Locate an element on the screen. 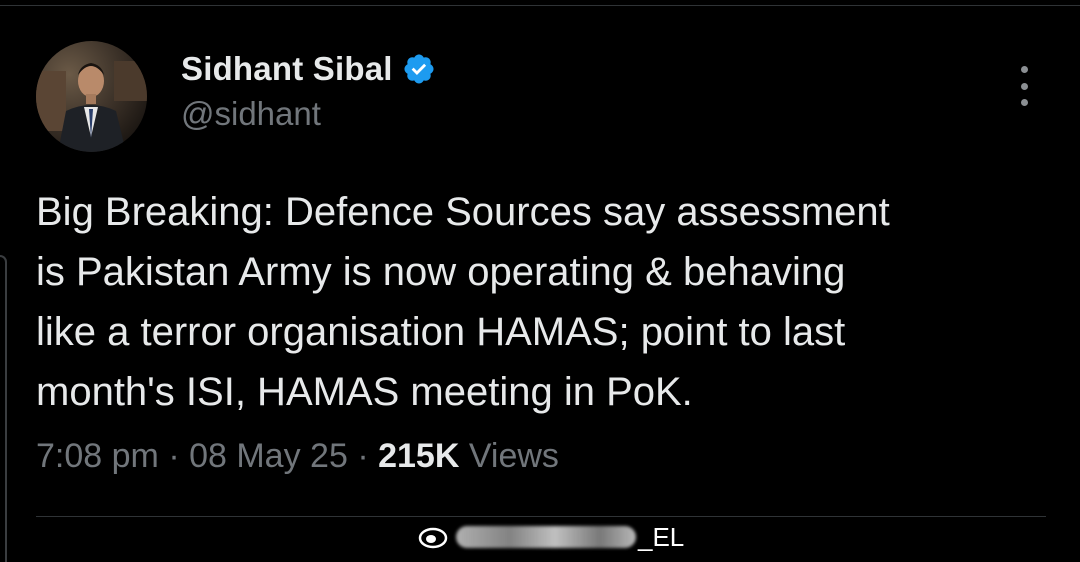 This screenshot has height=562, width=1080. author-handle: @sidhant is located at coordinates (251, 114).